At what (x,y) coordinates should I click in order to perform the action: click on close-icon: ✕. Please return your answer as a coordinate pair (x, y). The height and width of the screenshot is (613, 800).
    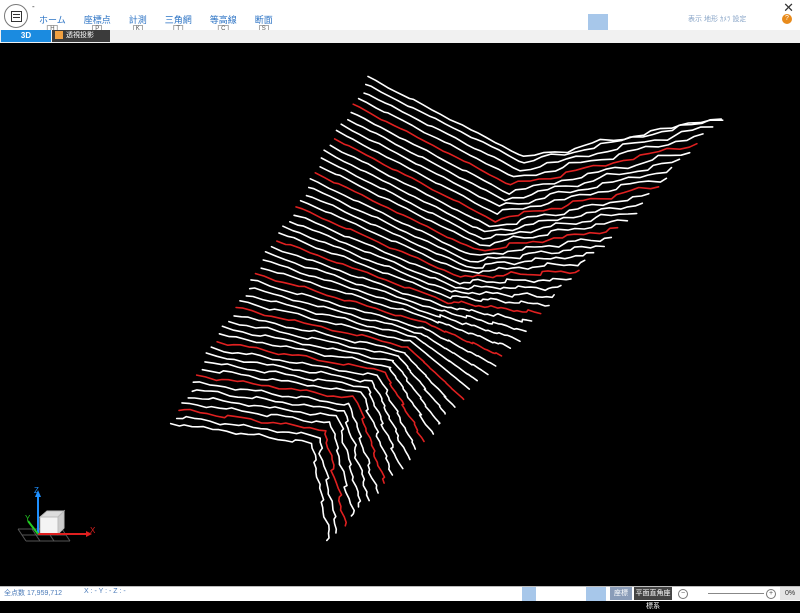
    Looking at the image, I should click on (788, 8).